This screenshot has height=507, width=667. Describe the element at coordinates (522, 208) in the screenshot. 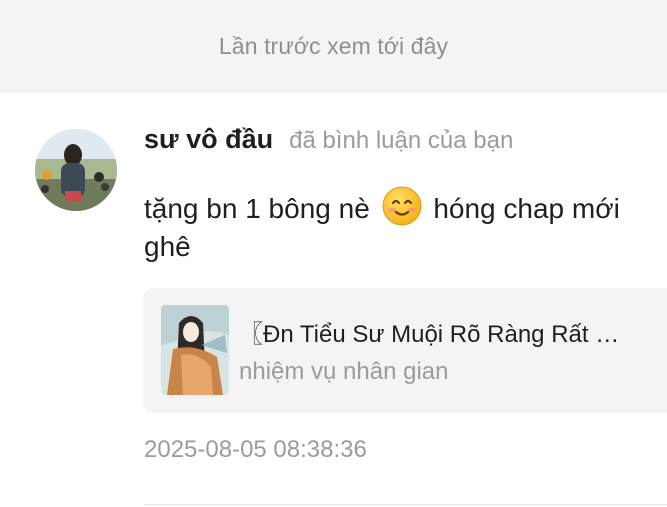

I see `comment-text-part2: hóng chap mới` at that location.